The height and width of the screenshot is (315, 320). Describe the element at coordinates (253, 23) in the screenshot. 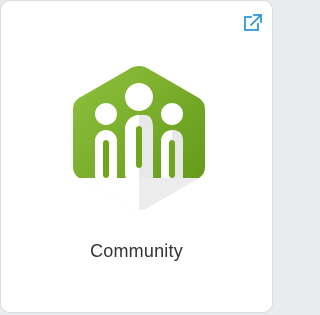

I see `external-link-icon` at that location.